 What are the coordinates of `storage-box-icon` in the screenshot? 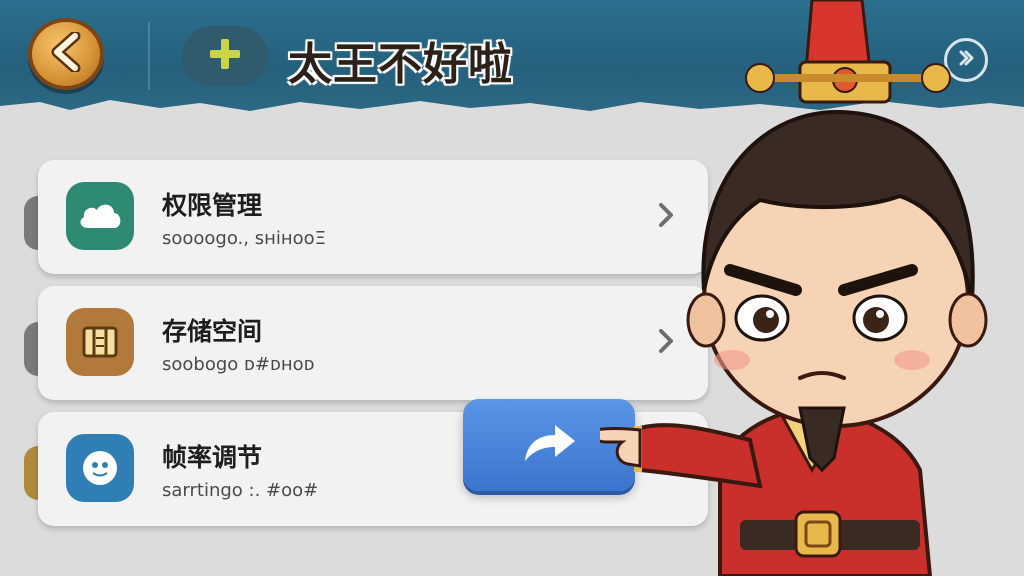 It's located at (100, 342).